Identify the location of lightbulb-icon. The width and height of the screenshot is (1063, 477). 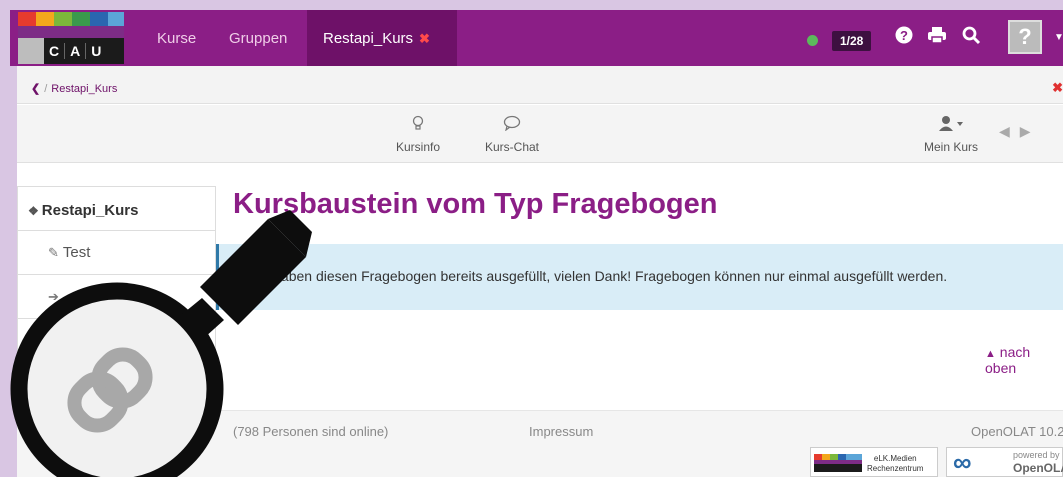
(418, 125).